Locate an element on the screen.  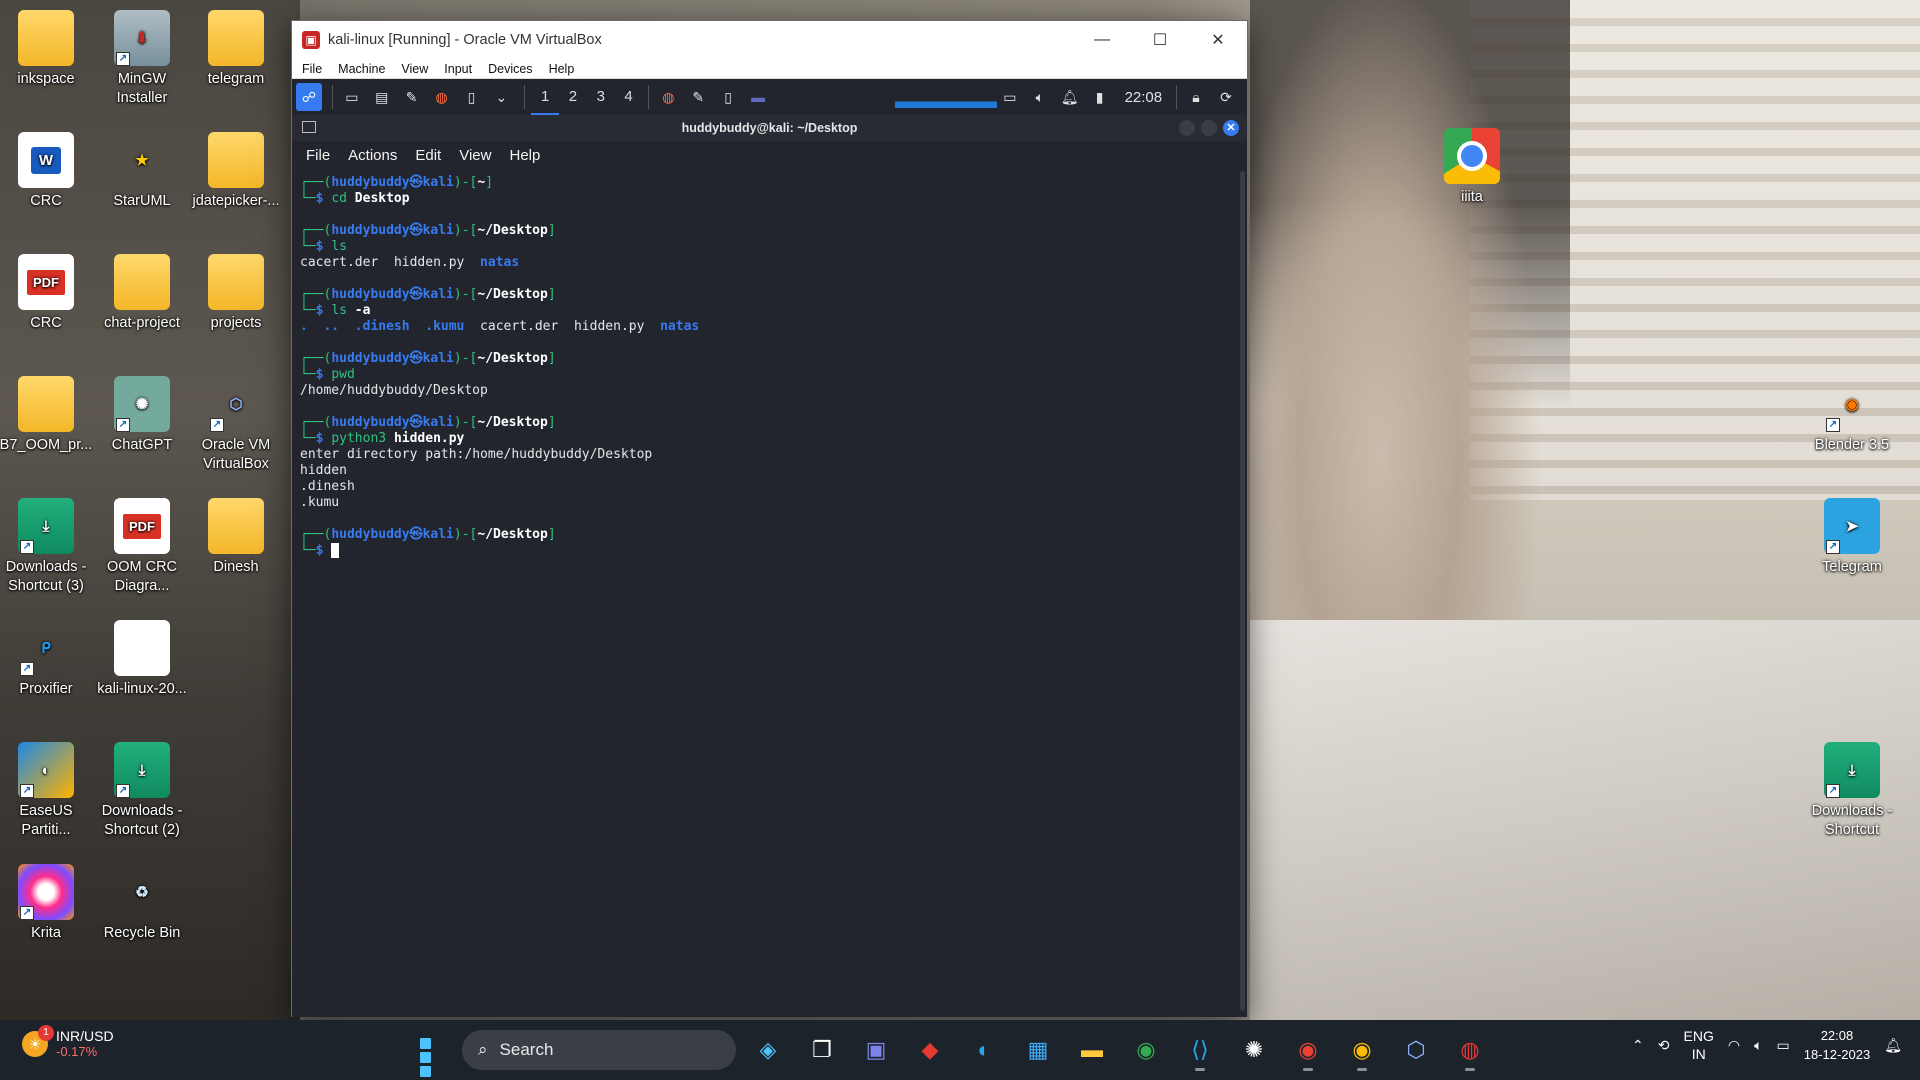
file-explorer-icon: ▬ is located at coordinates (1092, 1050).